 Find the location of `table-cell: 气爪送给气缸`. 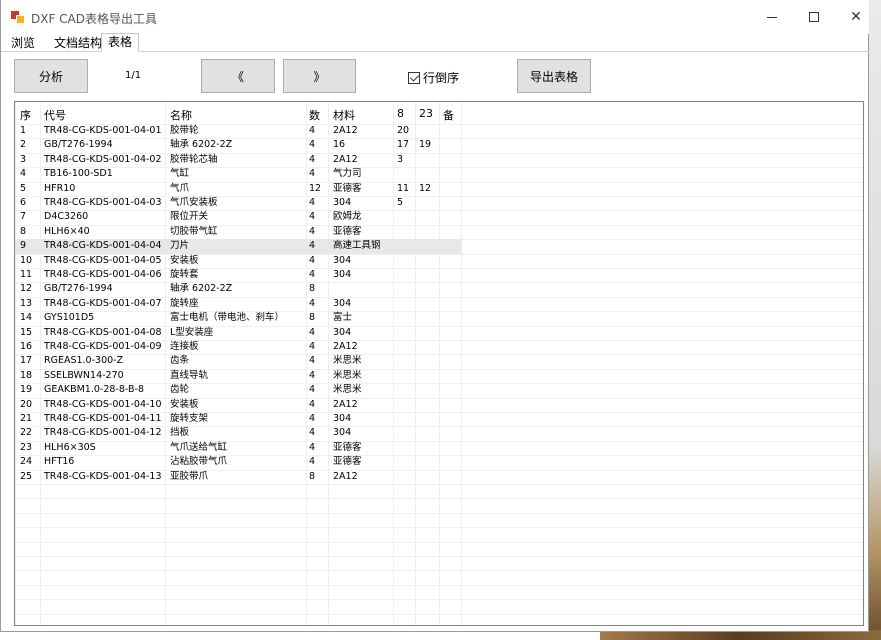

table-cell: 气爪送给气缸 is located at coordinates (198, 448).